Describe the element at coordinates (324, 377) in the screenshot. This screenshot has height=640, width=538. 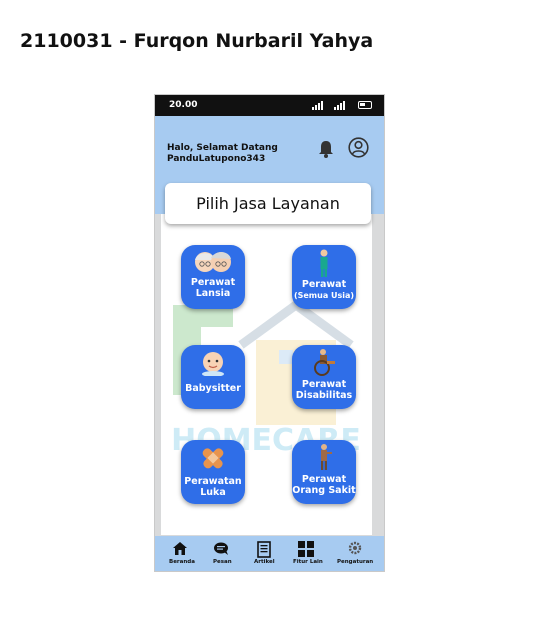
I see `service-perawat-disabilitas: Perawat Disabilitas` at that location.